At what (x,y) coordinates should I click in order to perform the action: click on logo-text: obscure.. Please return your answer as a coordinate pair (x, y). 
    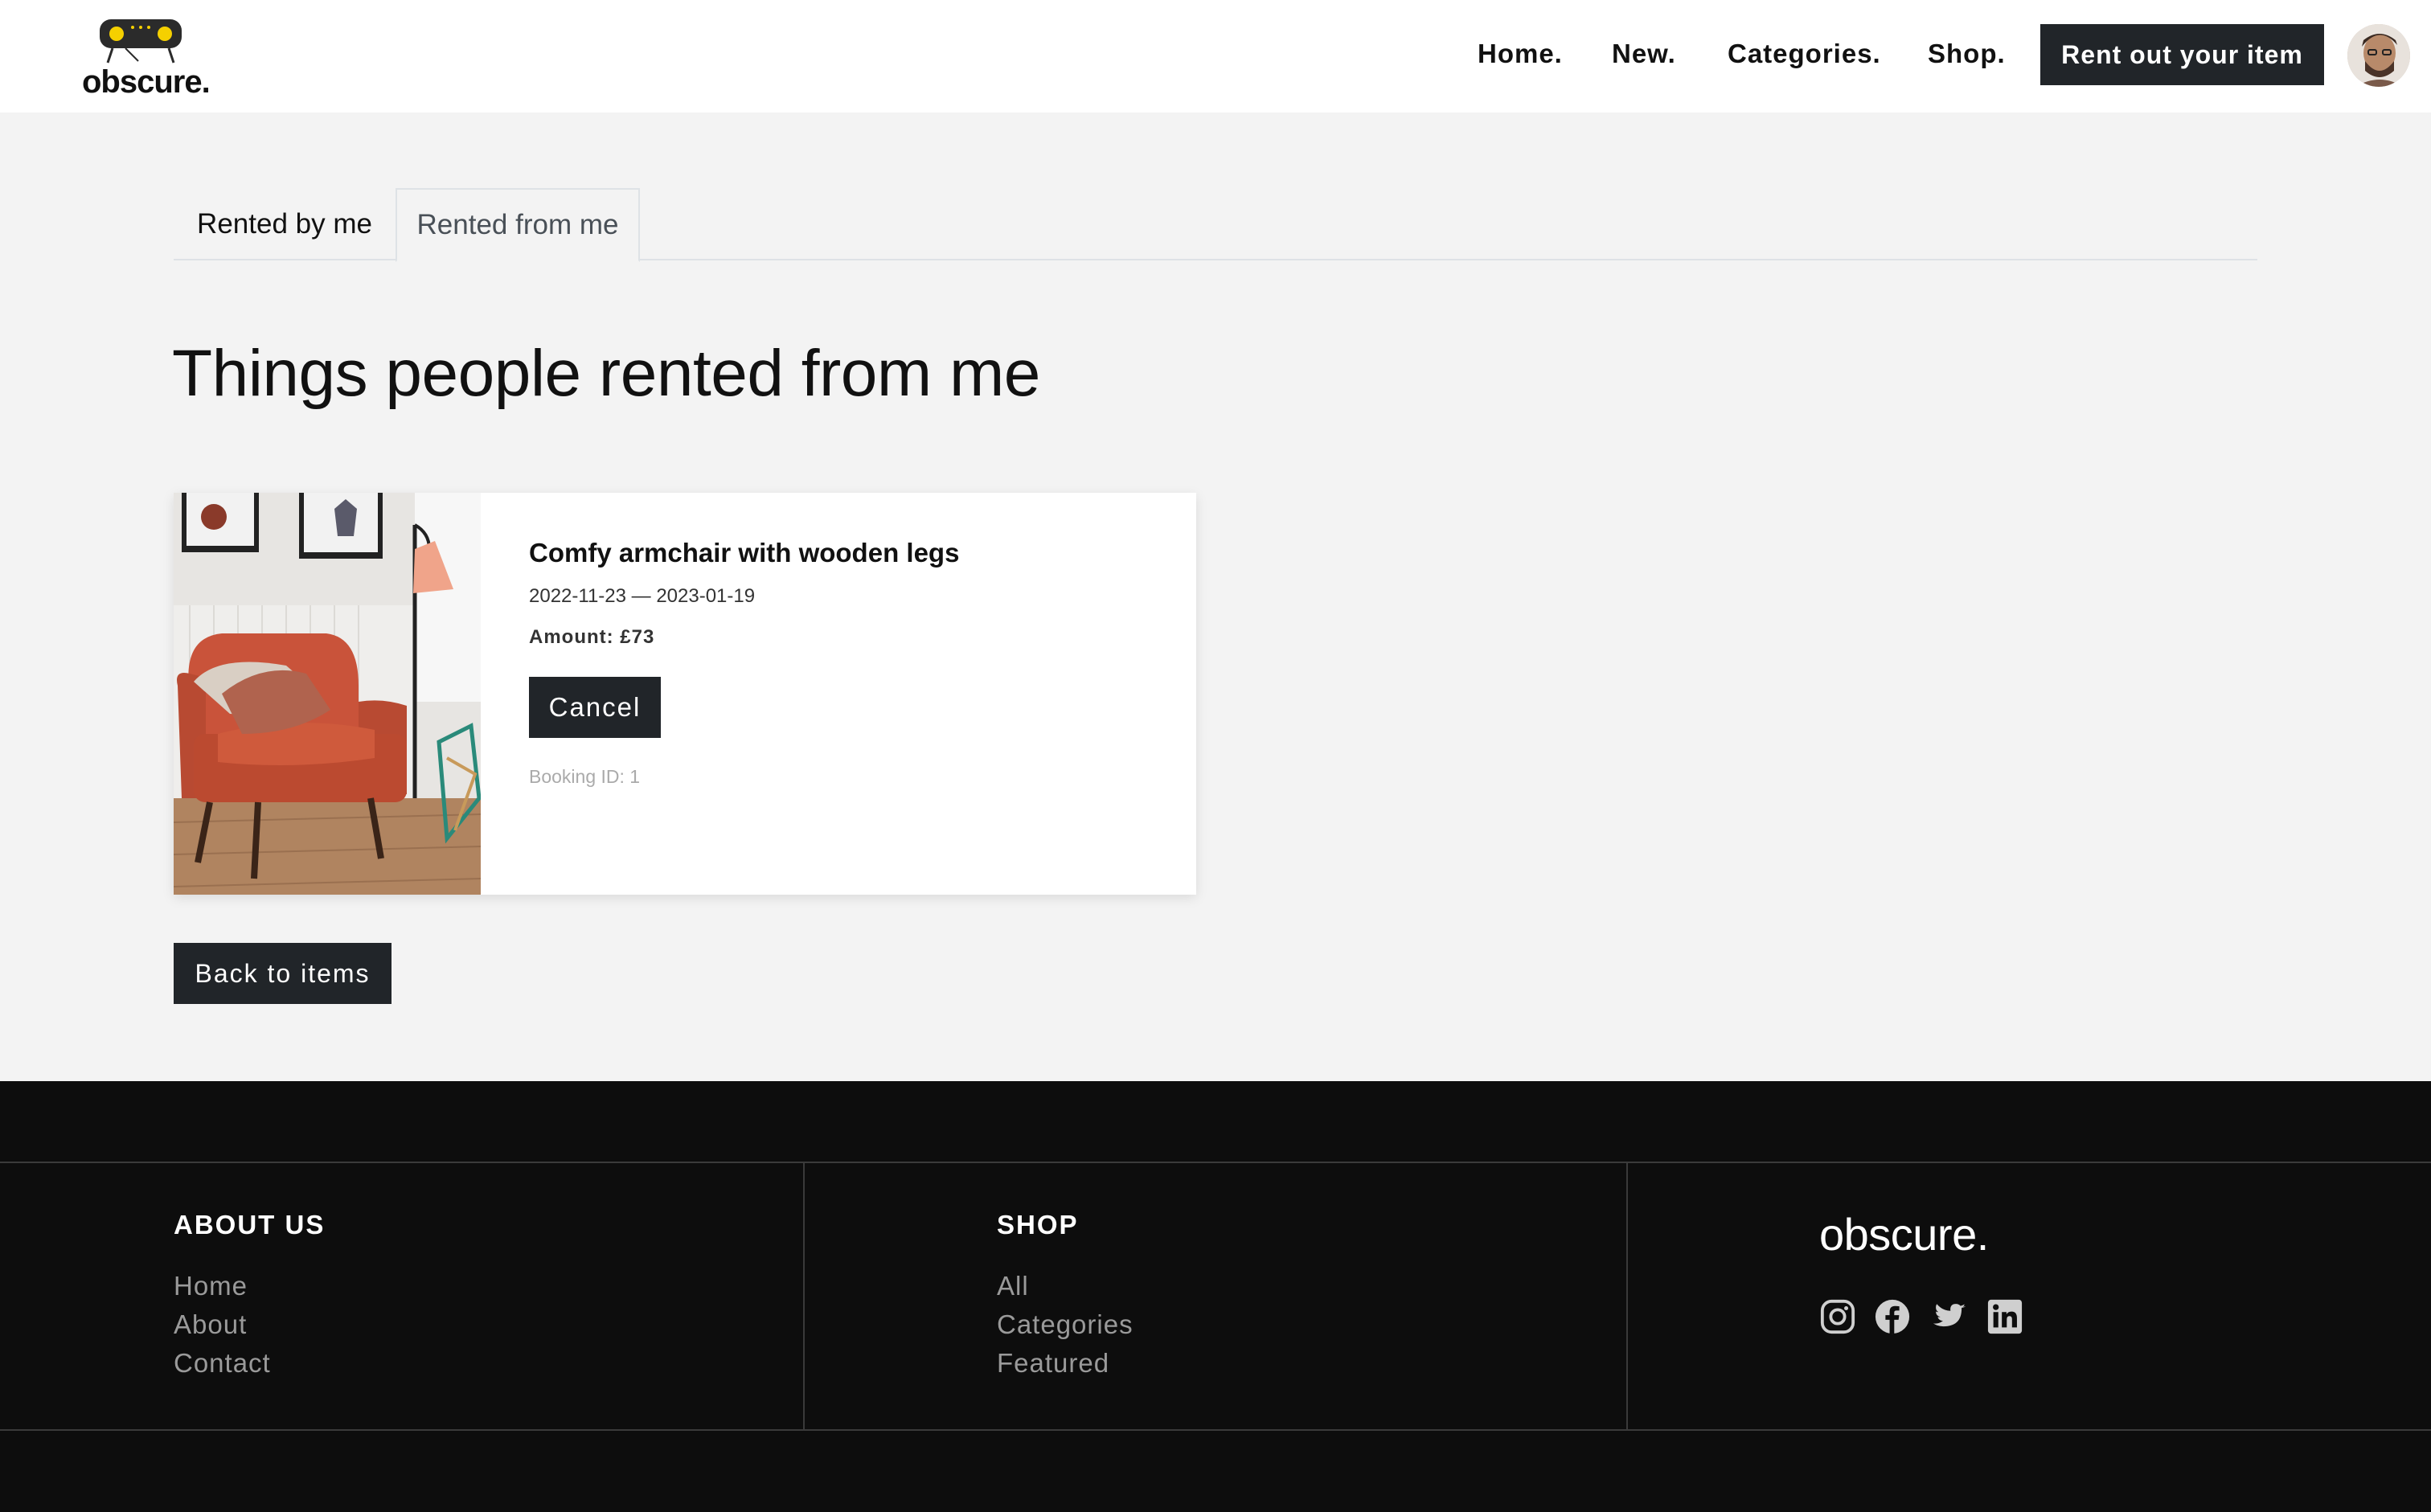
    Looking at the image, I should click on (146, 82).